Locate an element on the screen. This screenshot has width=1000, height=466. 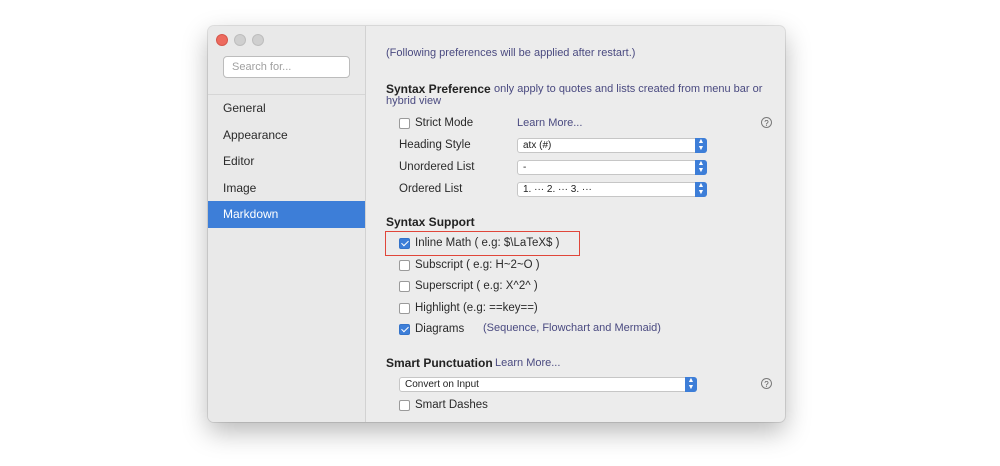
smart-punctuation-value: Convert on Input is located at coordinates (442, 384).